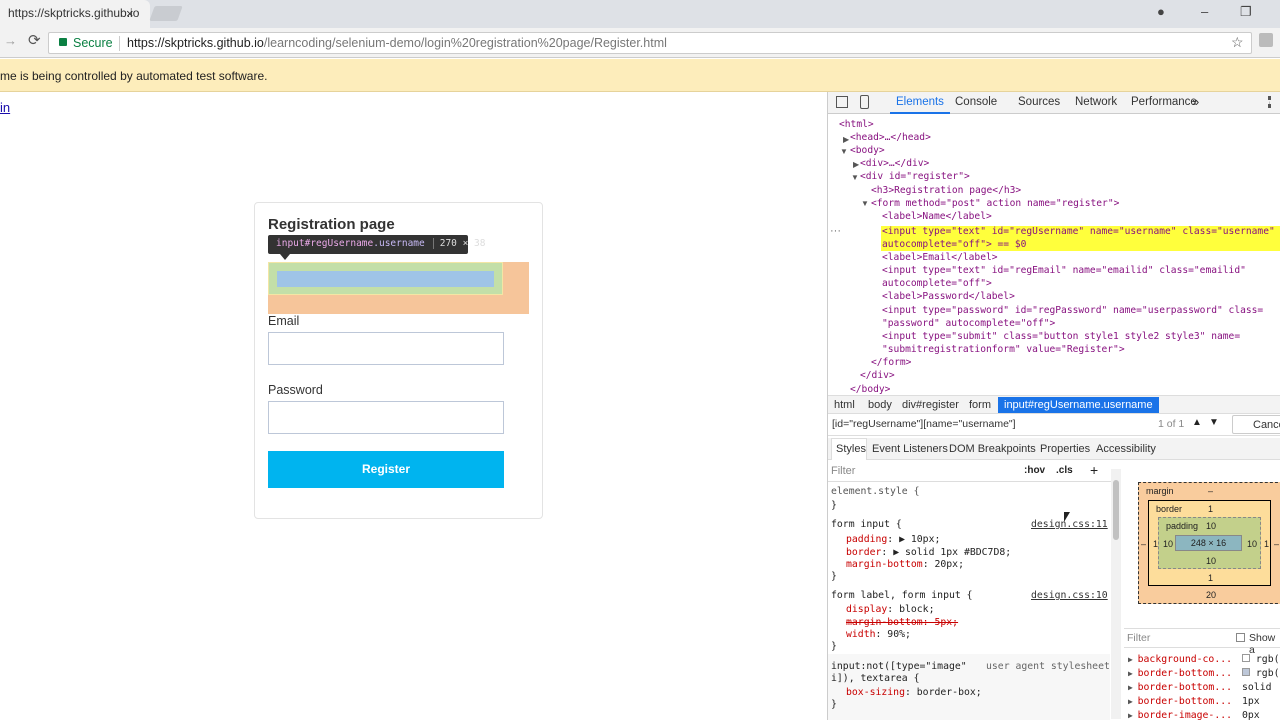 Image resolution: width=1280 pixels, height=721 pixels. What do you see at coordinates (34, 40) in the screenshot?
I see `reload-icon: ⟳` at bounding box center [34, 40].